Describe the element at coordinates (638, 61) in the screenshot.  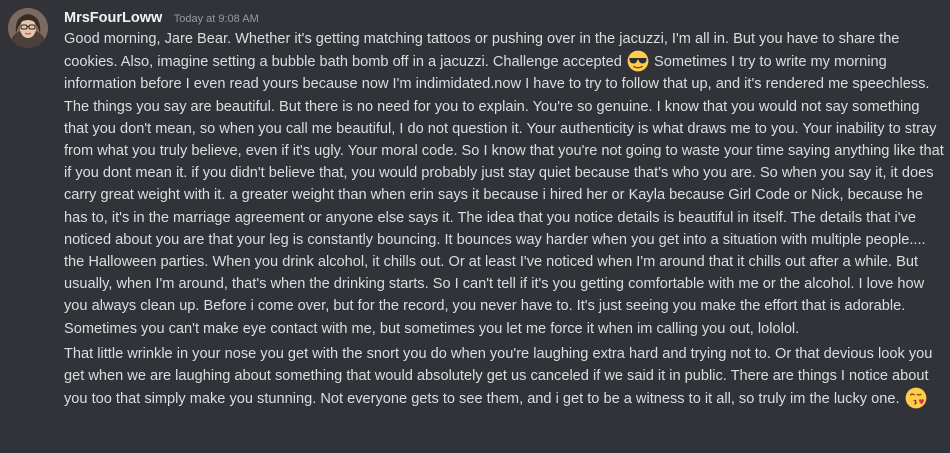
I see `sunglasses-emoji-icon` at that location.